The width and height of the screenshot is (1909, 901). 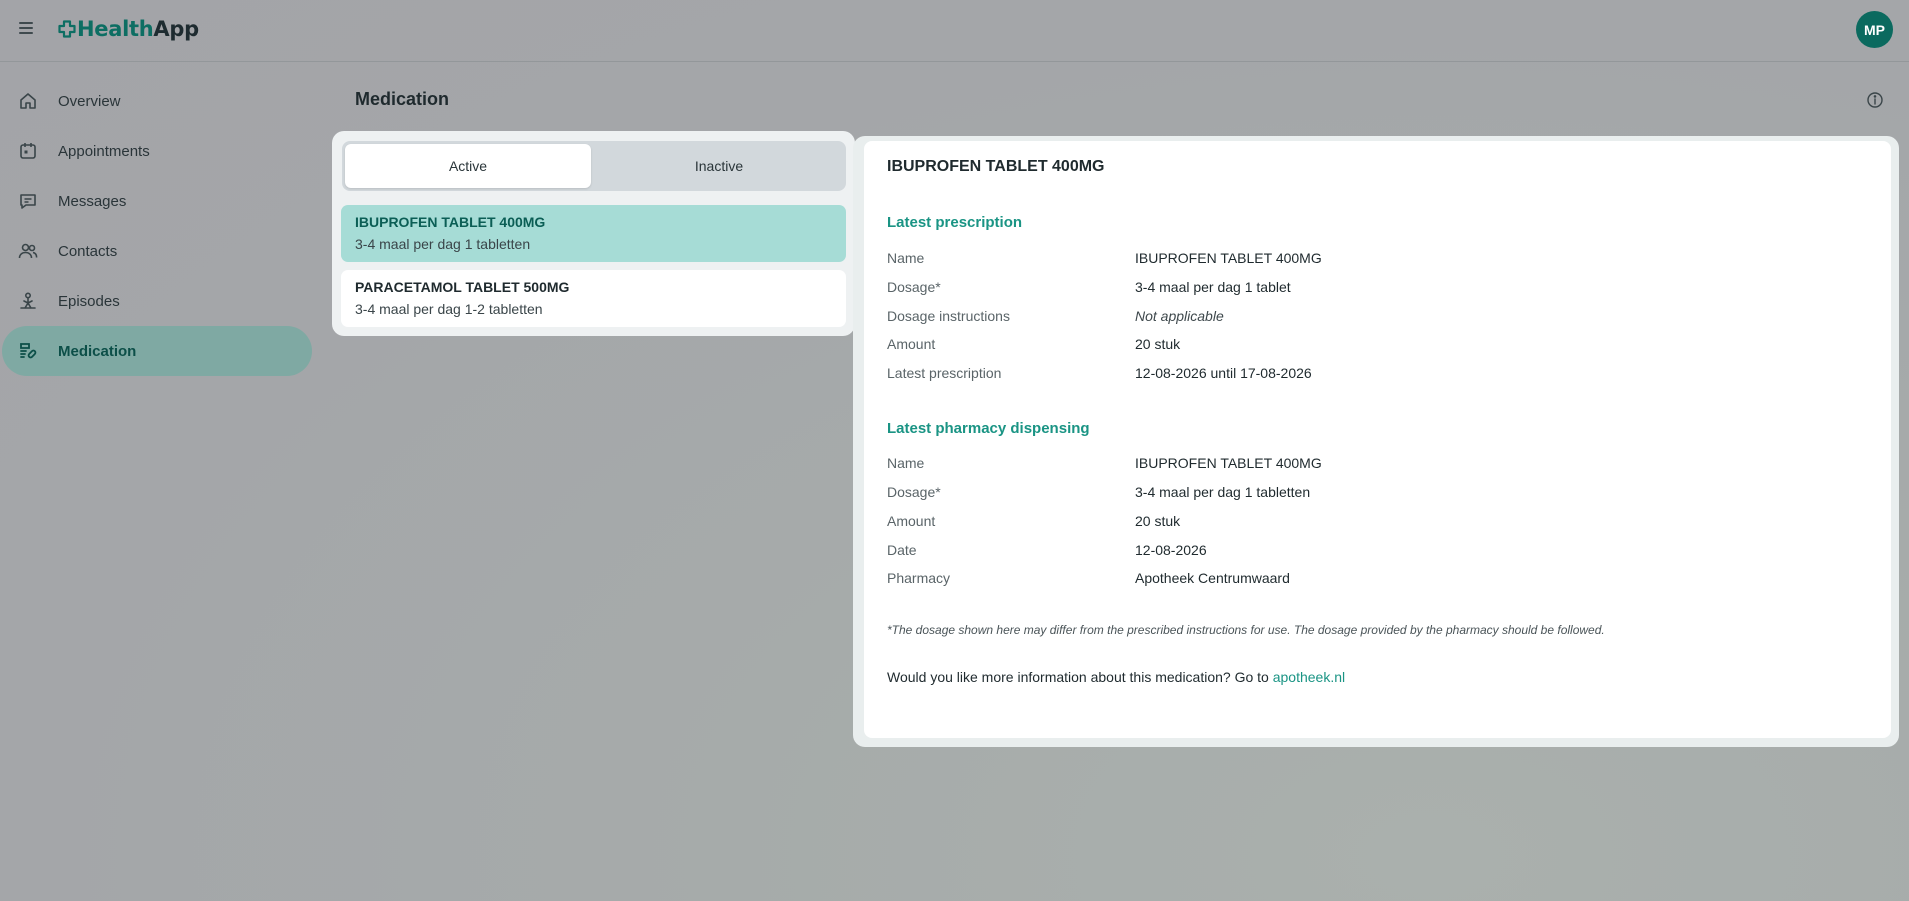 What do you see at coordinates (1337, 319) in the screenshot?
I see `detail-row: Dosage instructions Not applicable` at bounding box center [1337, 319].